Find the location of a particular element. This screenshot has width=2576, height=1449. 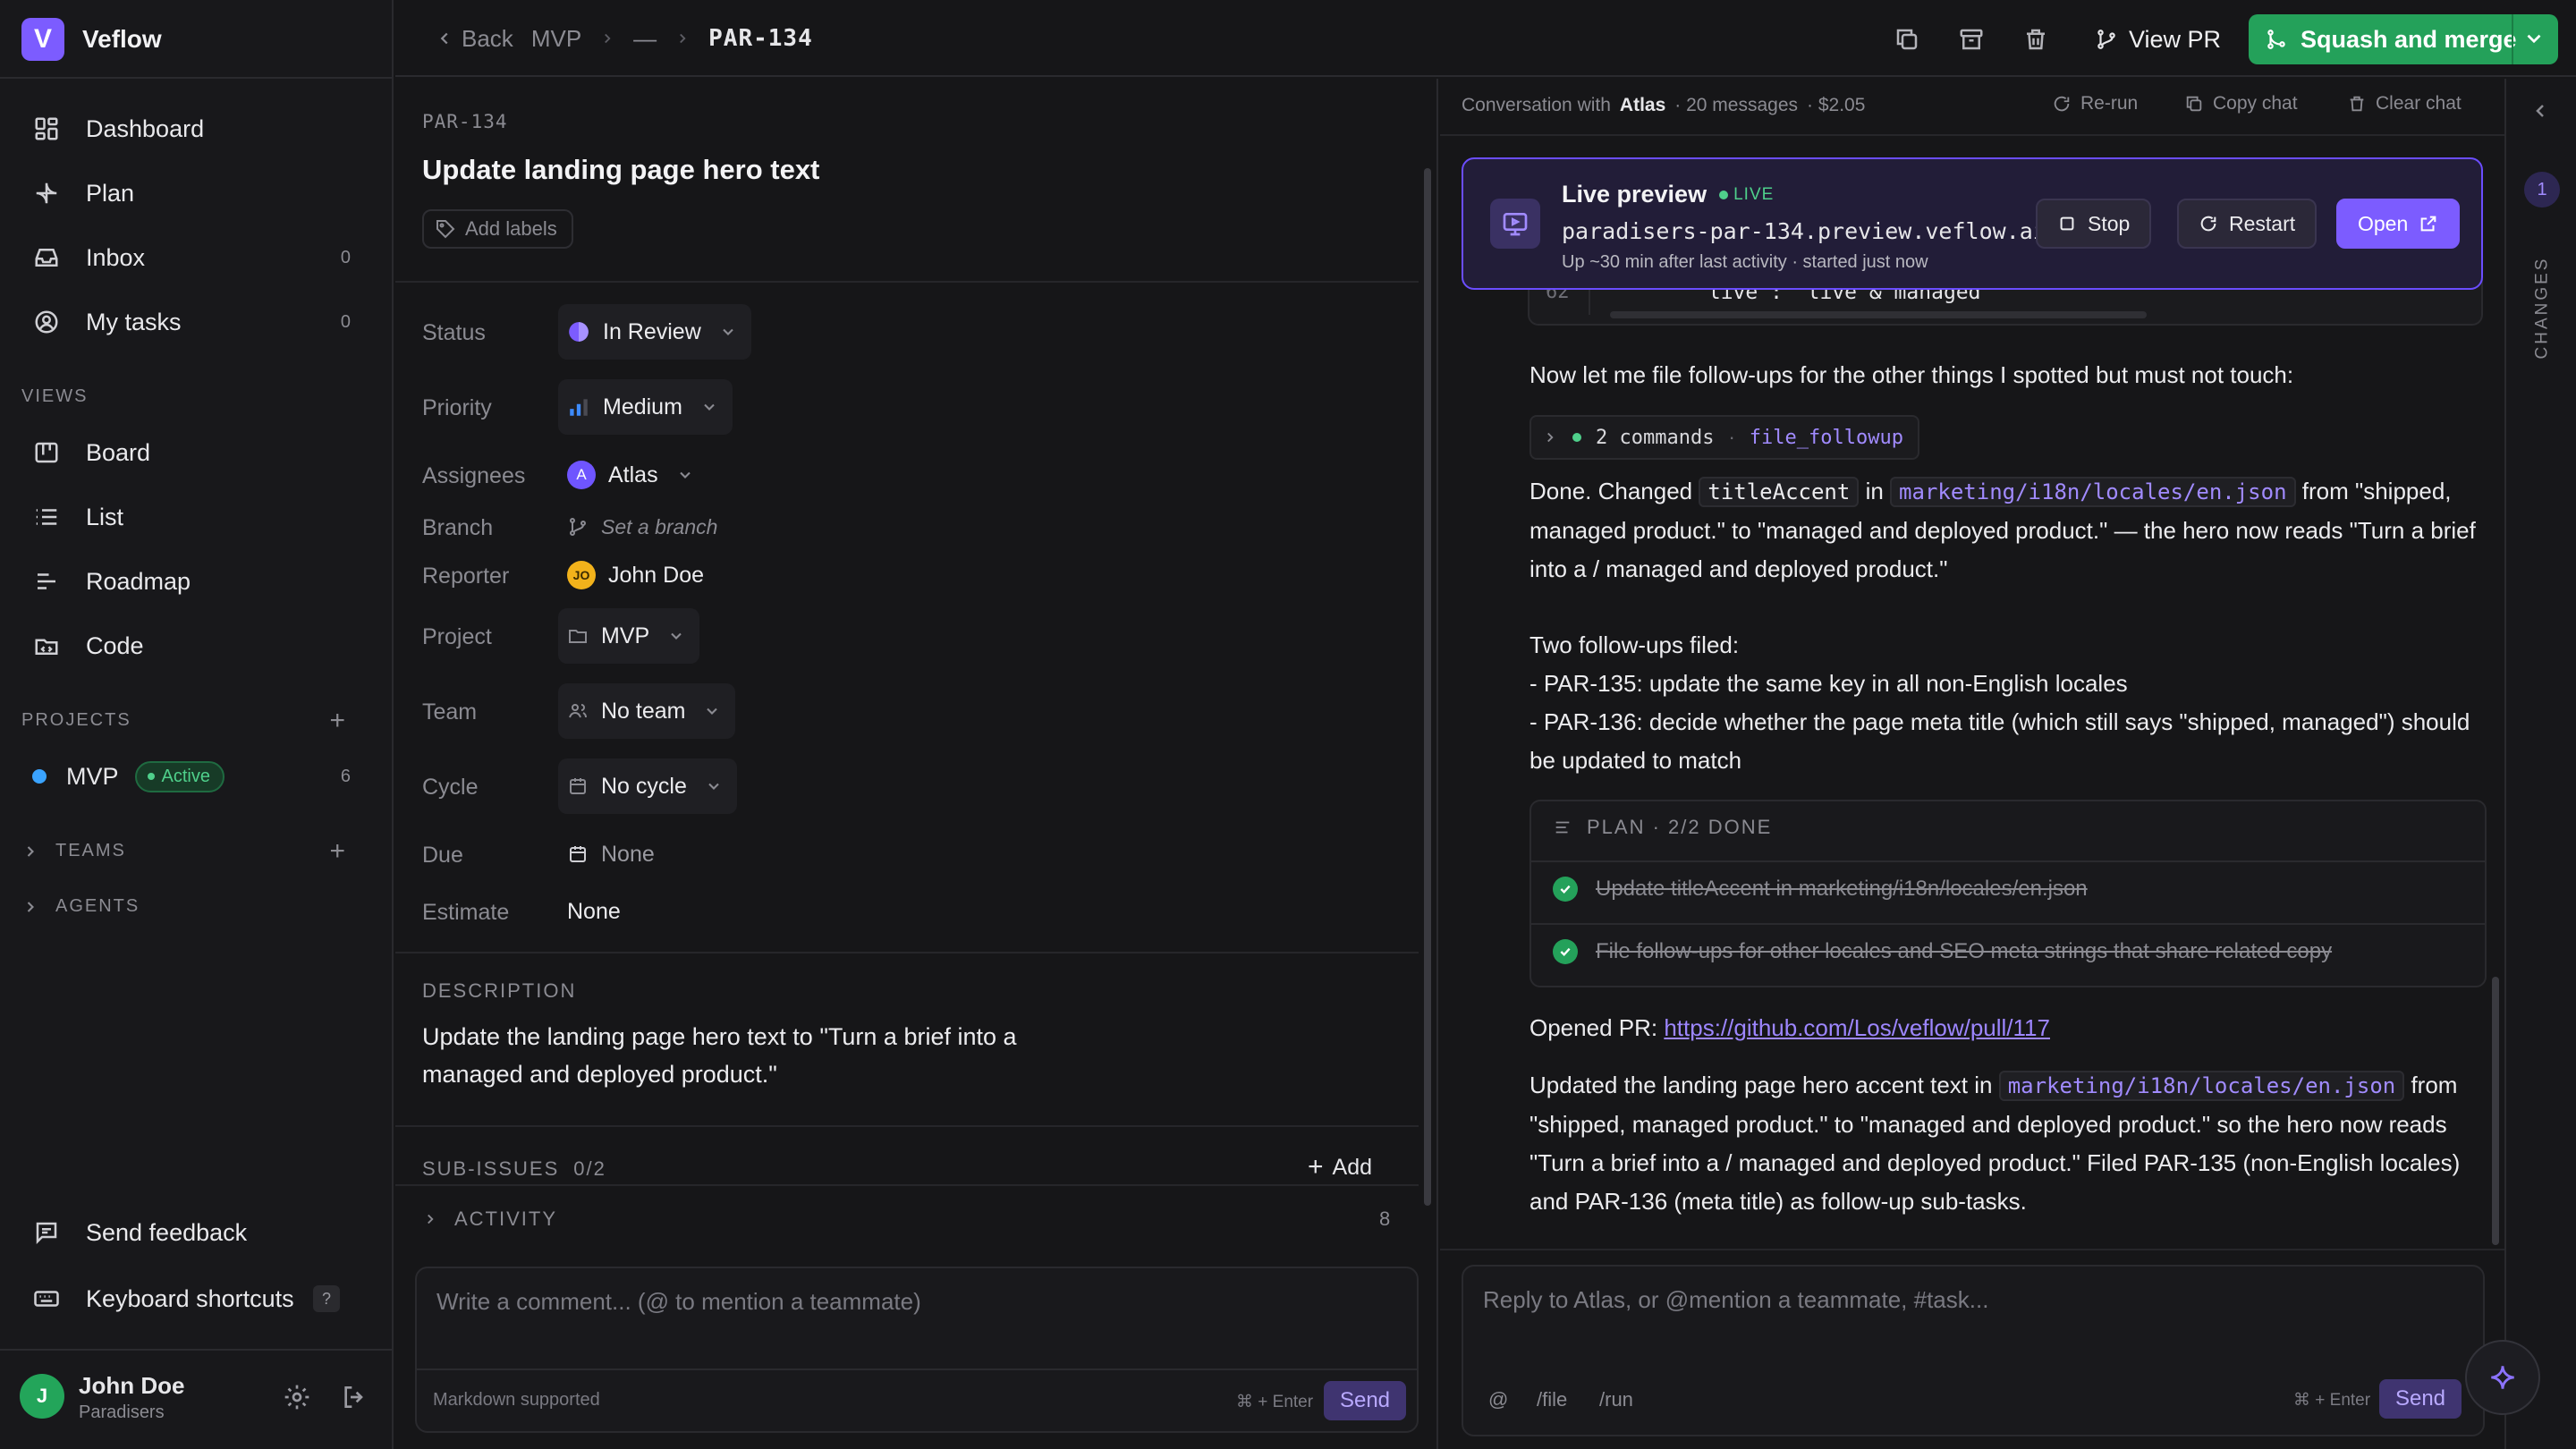

duplicate-icon is located at coordinates (1907, 39).